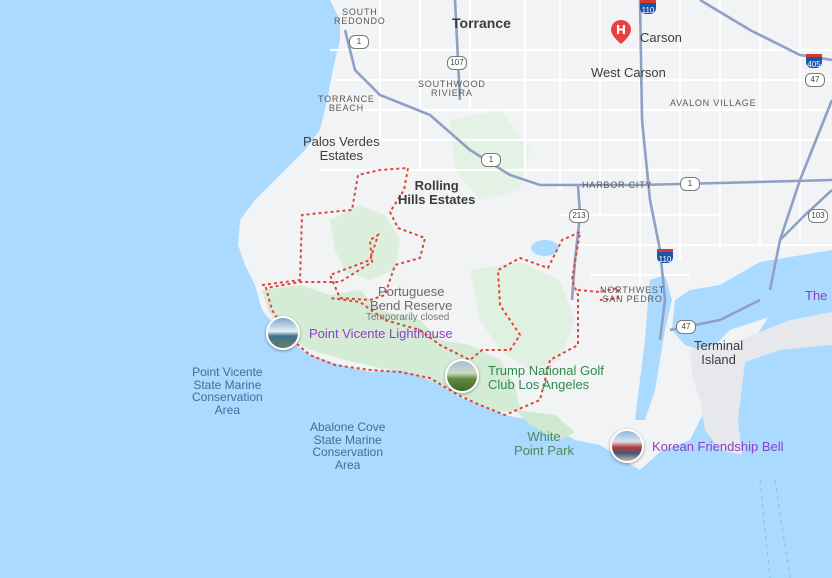 The image size is (832, 578). I want to click on label-carson: Carson, so click(661, 37).